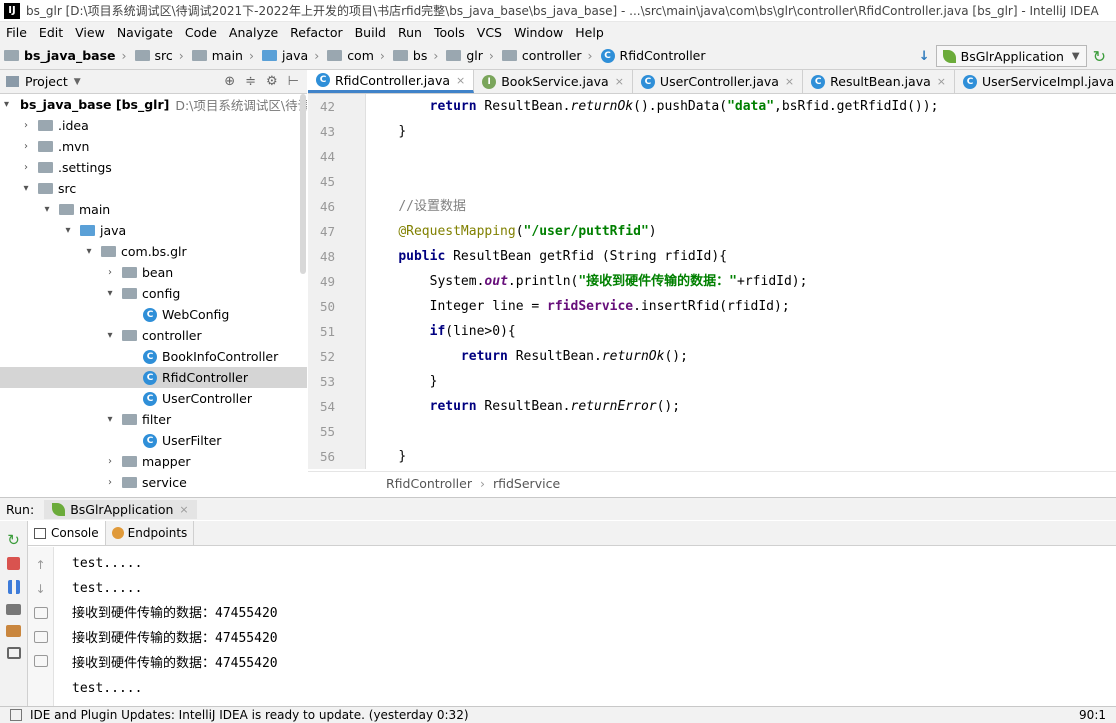 This screenshot has height=723, width=1116. What do you see at coordinates (159, 55) in the screenshot?
I see `breadcrumb-src: src ›` at bounding box center [159, 55].